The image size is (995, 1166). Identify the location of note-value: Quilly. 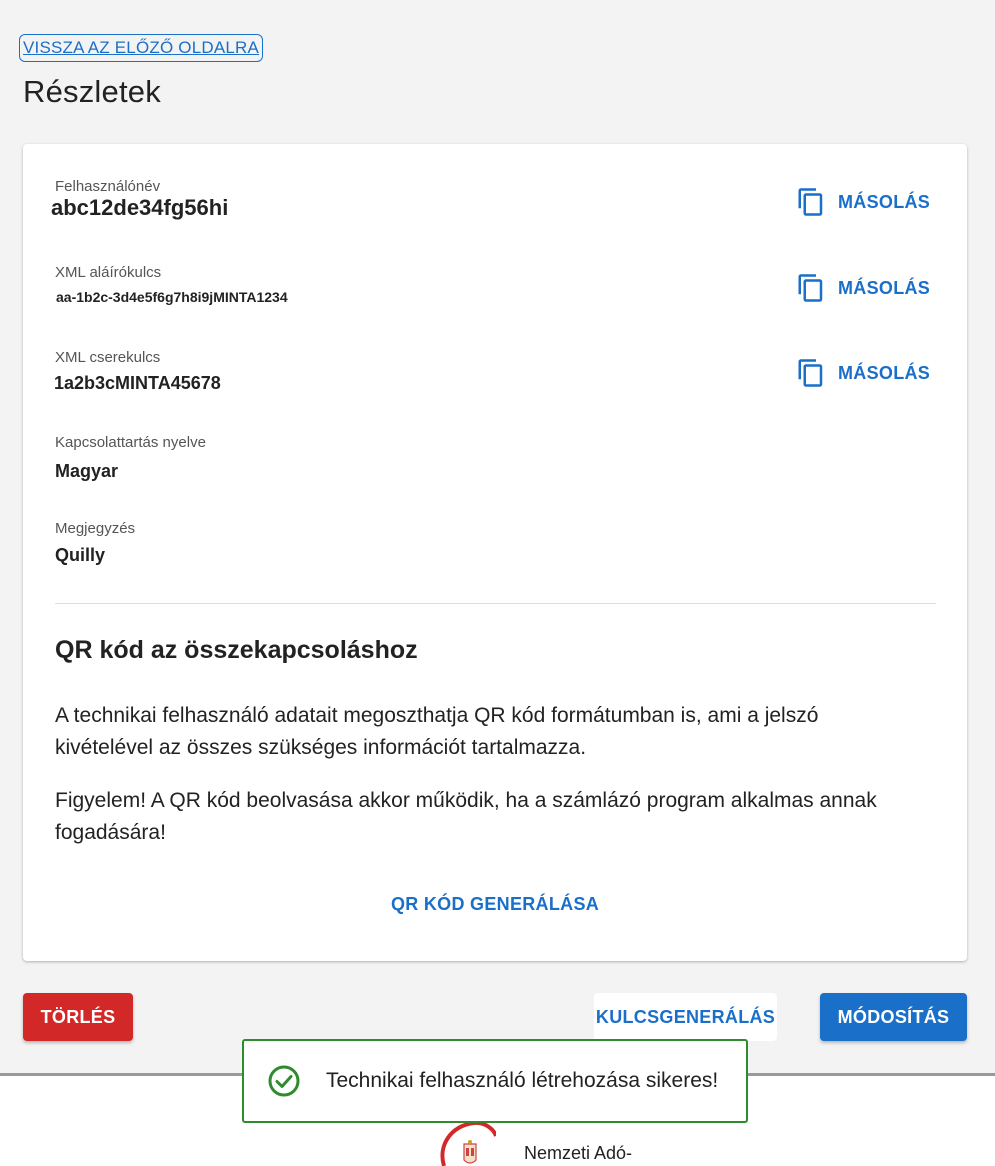
(80, 555).